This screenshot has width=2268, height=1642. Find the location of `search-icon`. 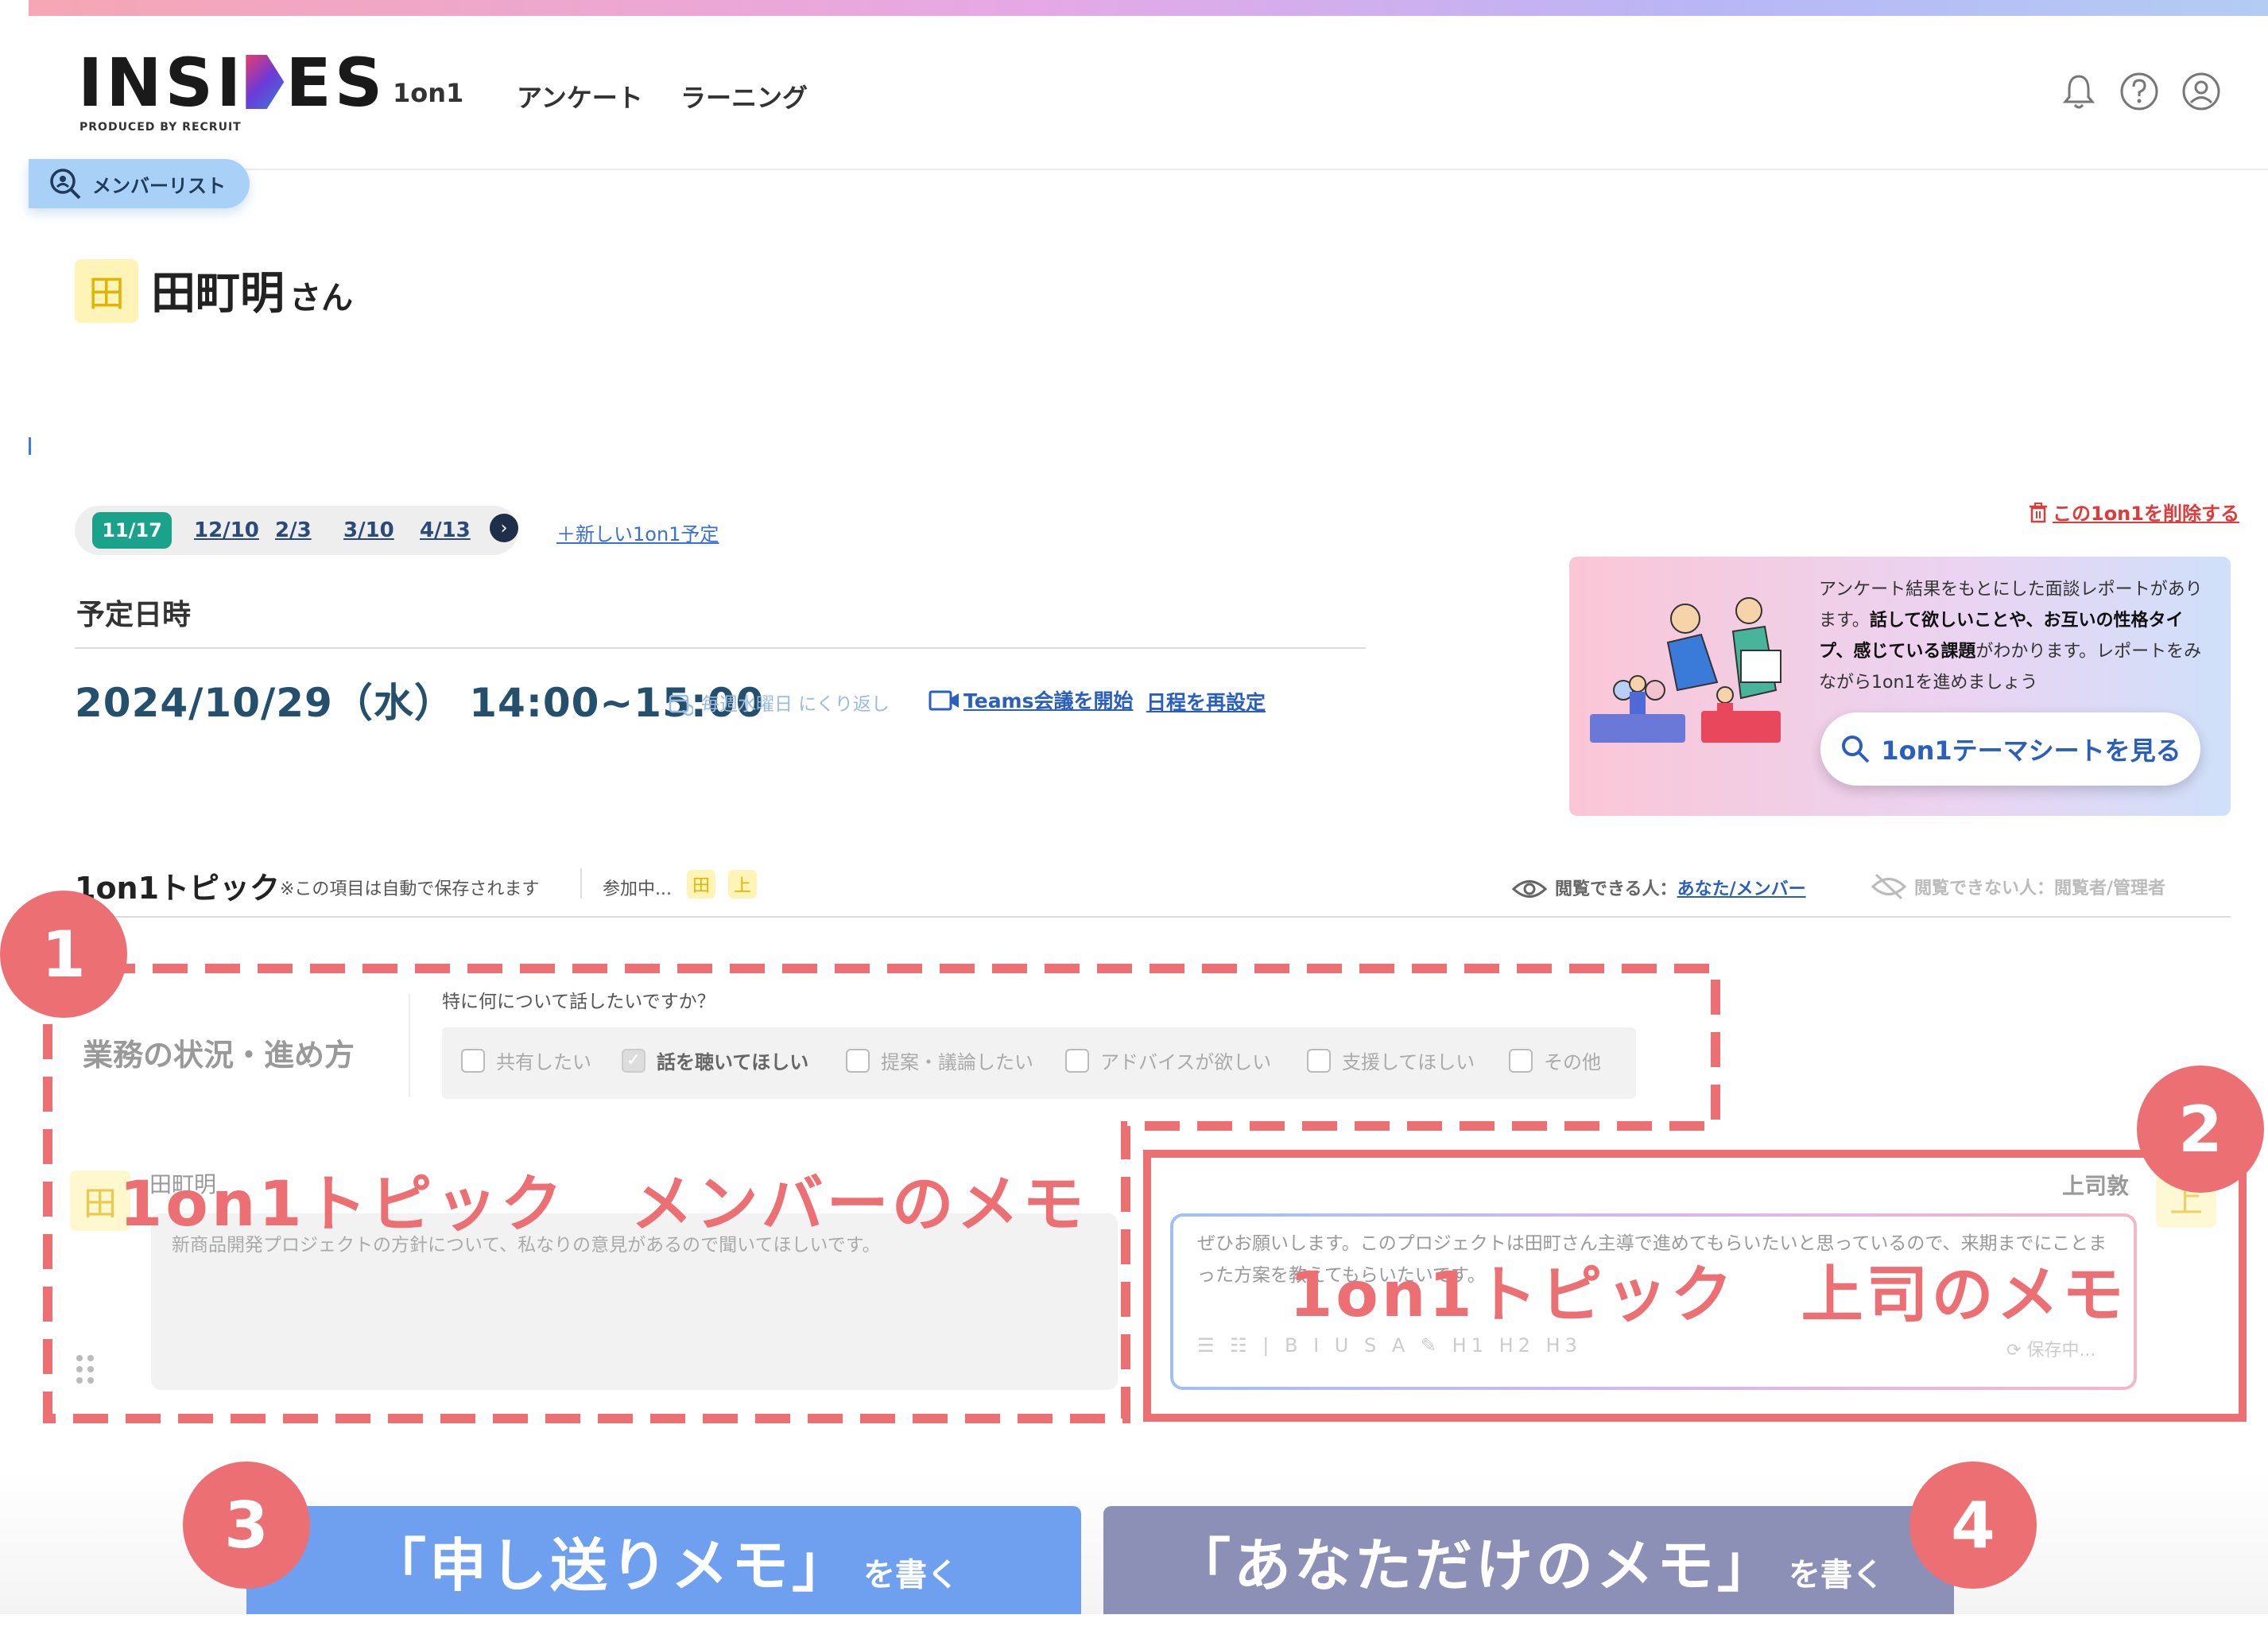

search-icon is located at coordinates (1856, 749).